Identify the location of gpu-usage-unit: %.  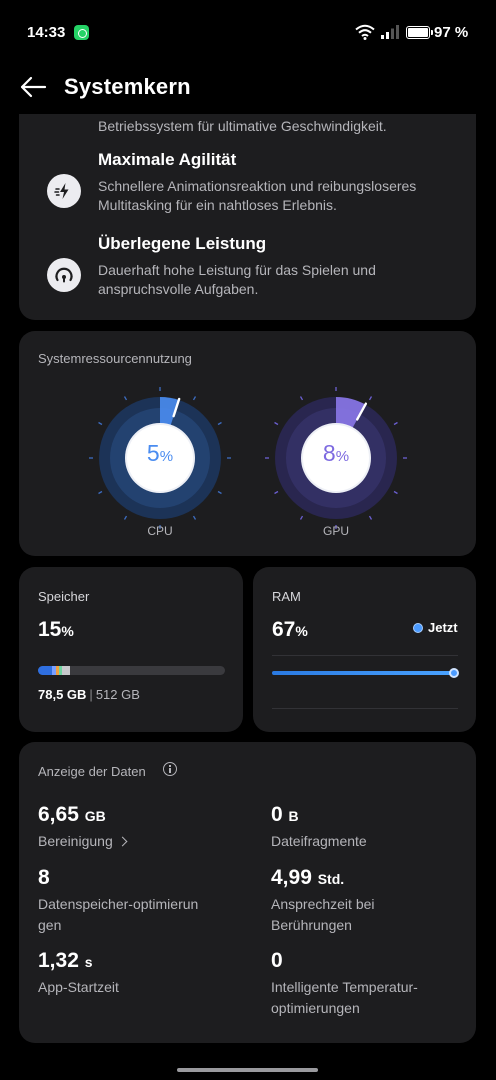
(342, 456).